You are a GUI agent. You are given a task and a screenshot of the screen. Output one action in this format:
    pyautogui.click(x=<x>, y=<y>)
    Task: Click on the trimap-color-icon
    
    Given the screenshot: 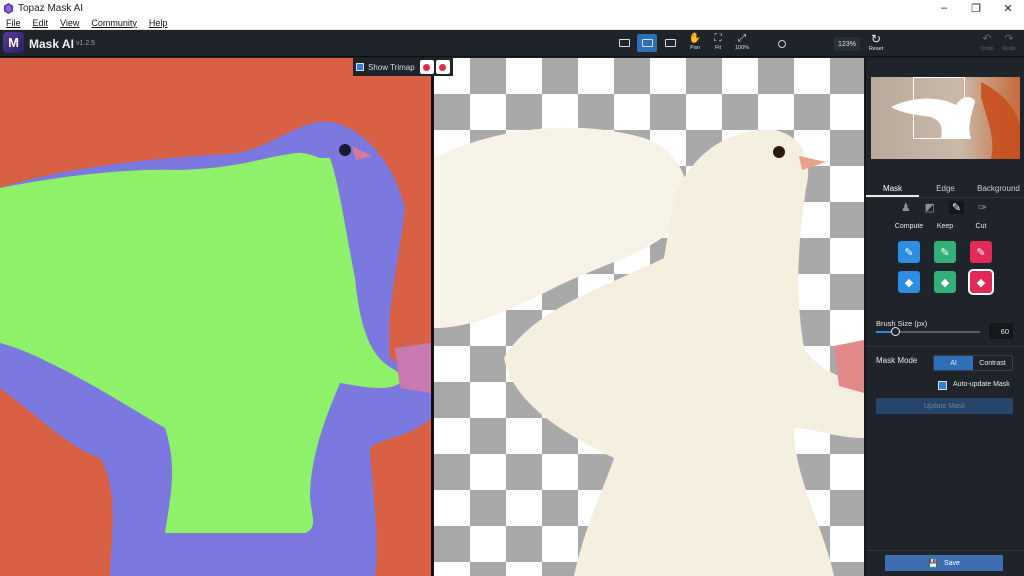 What is the action you would take?
    pyautogui.click(x=427, y=67)
    